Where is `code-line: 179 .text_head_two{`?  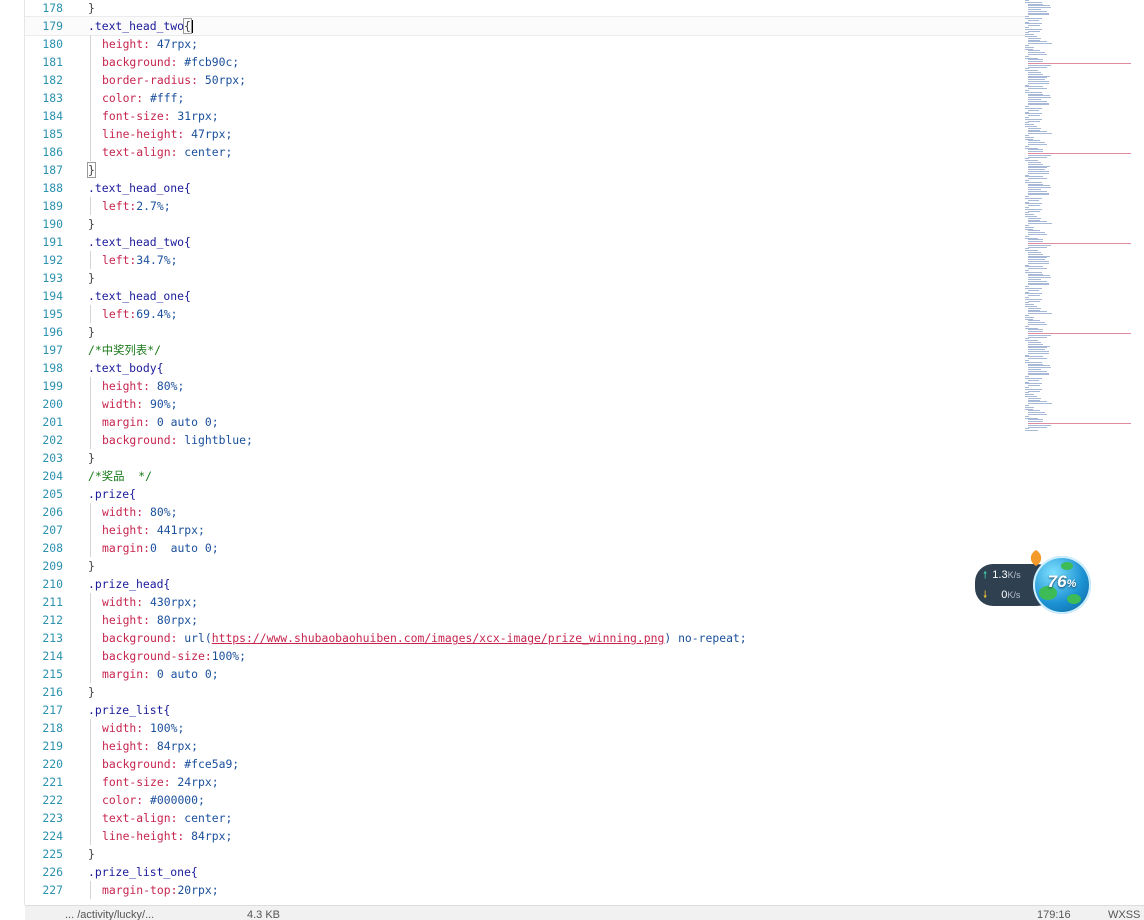
code-line: 179 .text_head_two{ is located at coordinates (525, 26).